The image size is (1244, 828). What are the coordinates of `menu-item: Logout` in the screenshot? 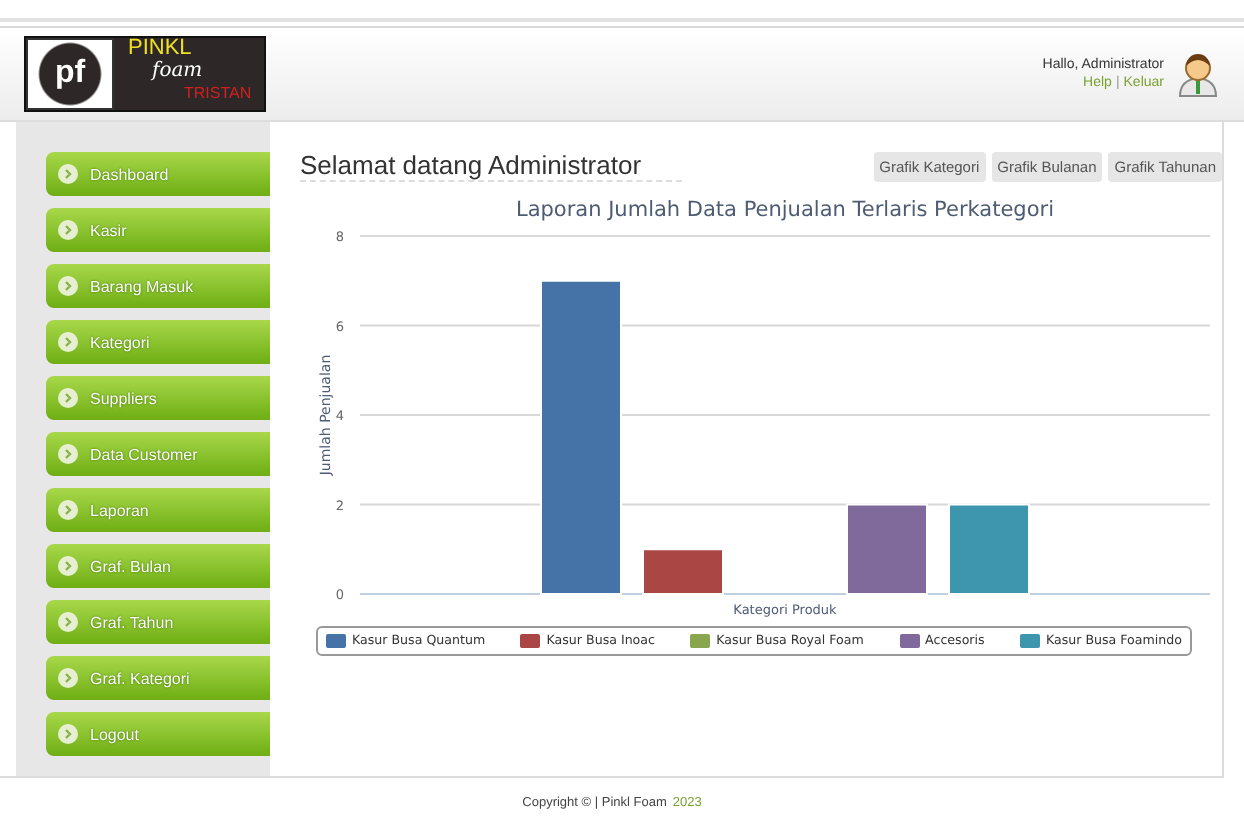 It's located at (158, 734).